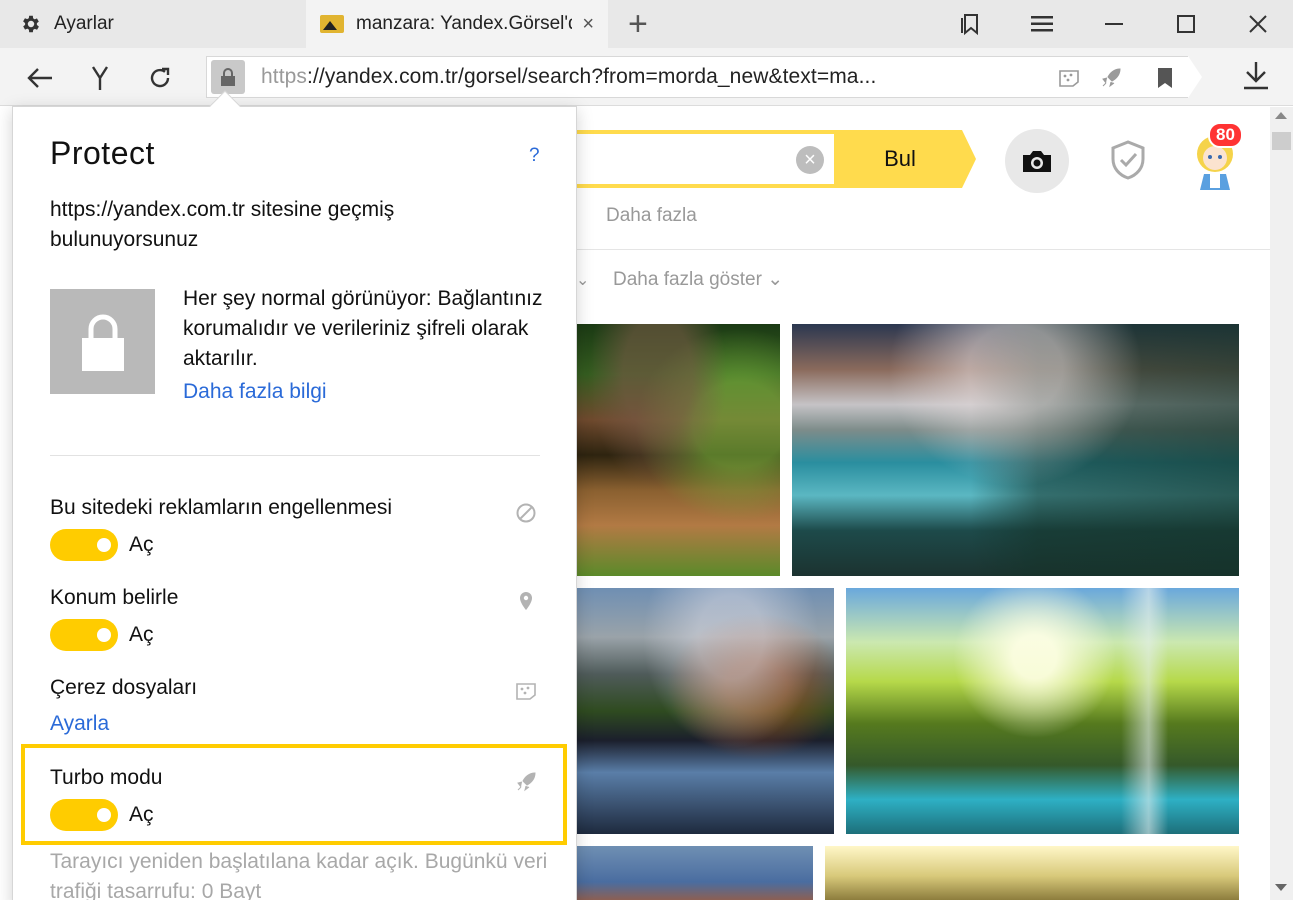 The height and width of the screenshot is (900, 1293). I want to click on arrow-left-icon, so click(39, 78).